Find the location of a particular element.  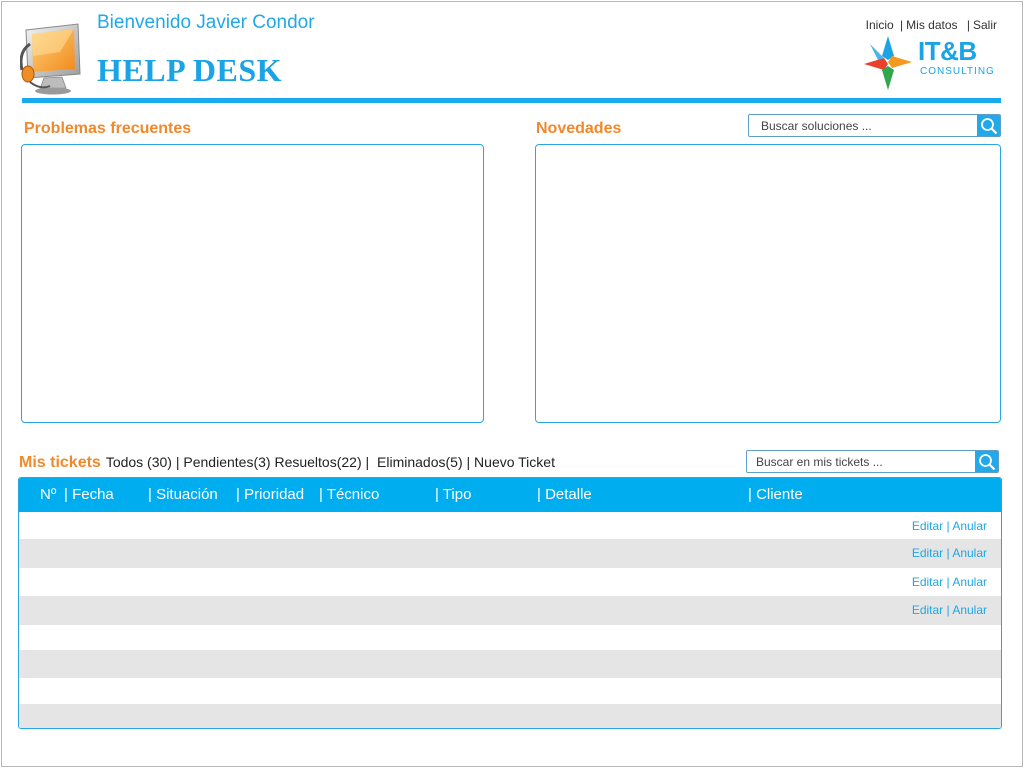

column-header-fecha: | Fecha is located at coordinates (89, 494).